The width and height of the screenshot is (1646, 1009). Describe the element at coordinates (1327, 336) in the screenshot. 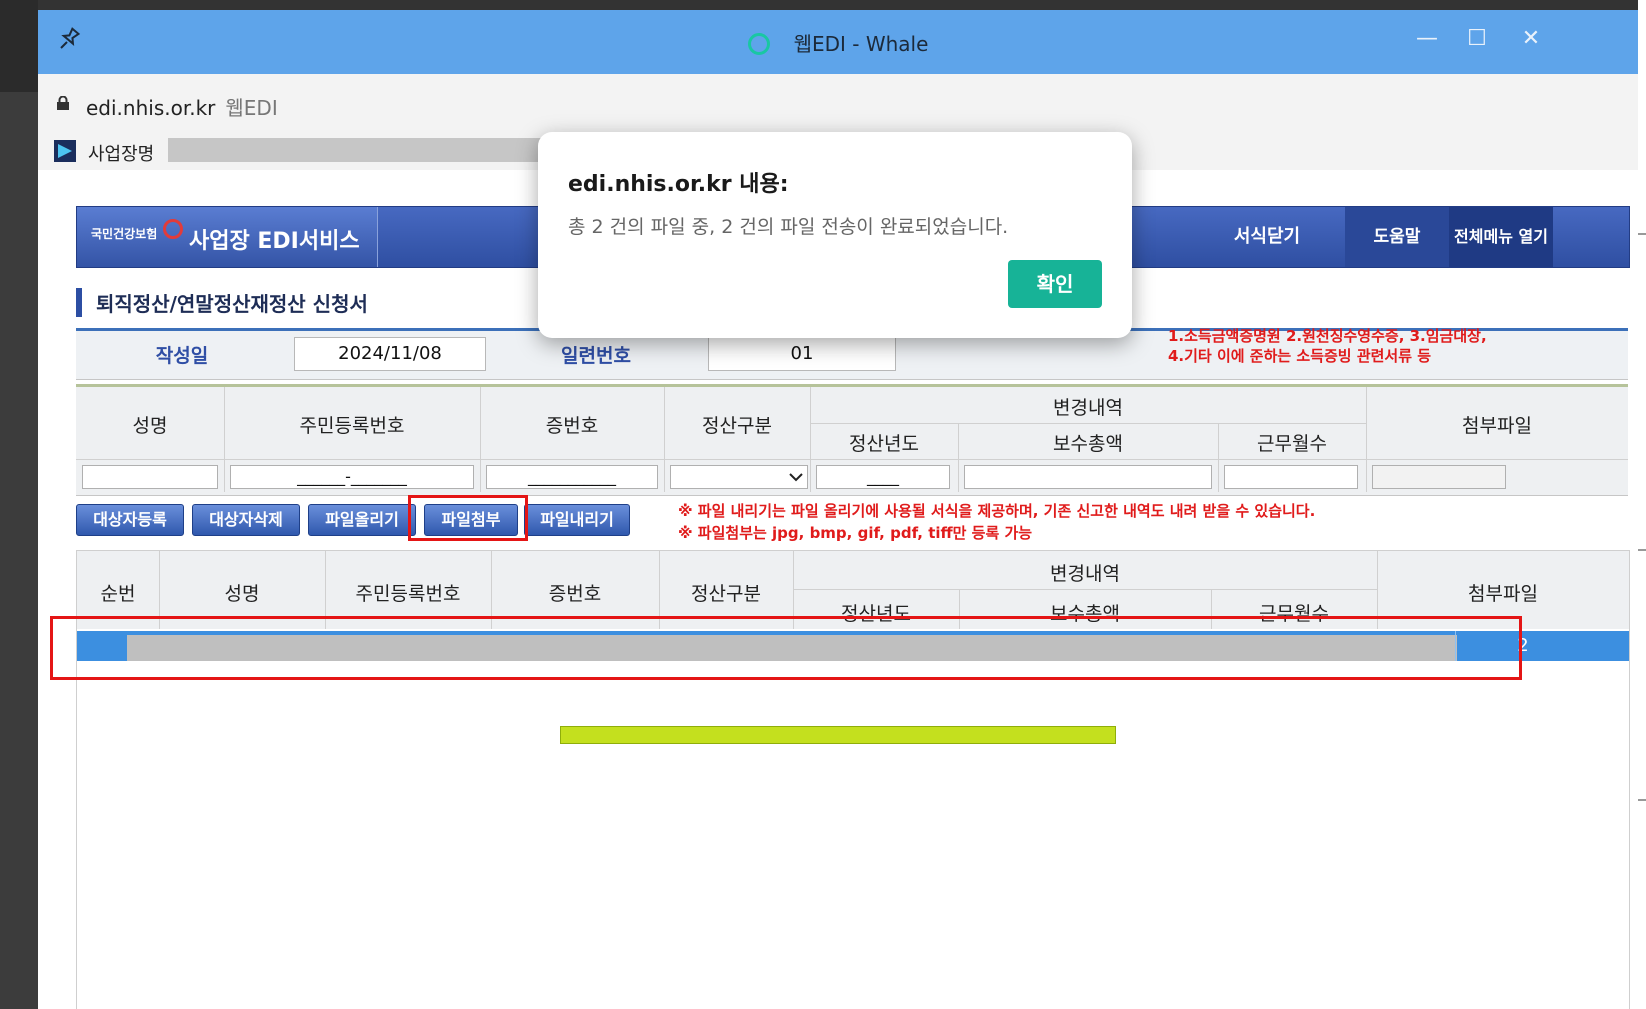

I see `document-note-line1: 1.소득금액증명원 2.원천징수영수증, 3.임금대장,` at that location.